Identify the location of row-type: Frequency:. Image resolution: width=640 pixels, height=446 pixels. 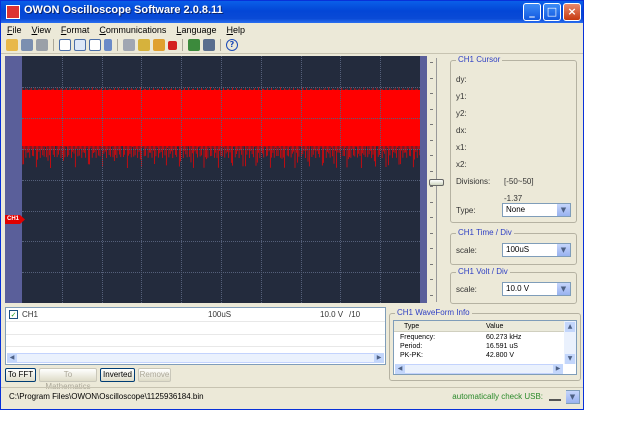
(418, 337).